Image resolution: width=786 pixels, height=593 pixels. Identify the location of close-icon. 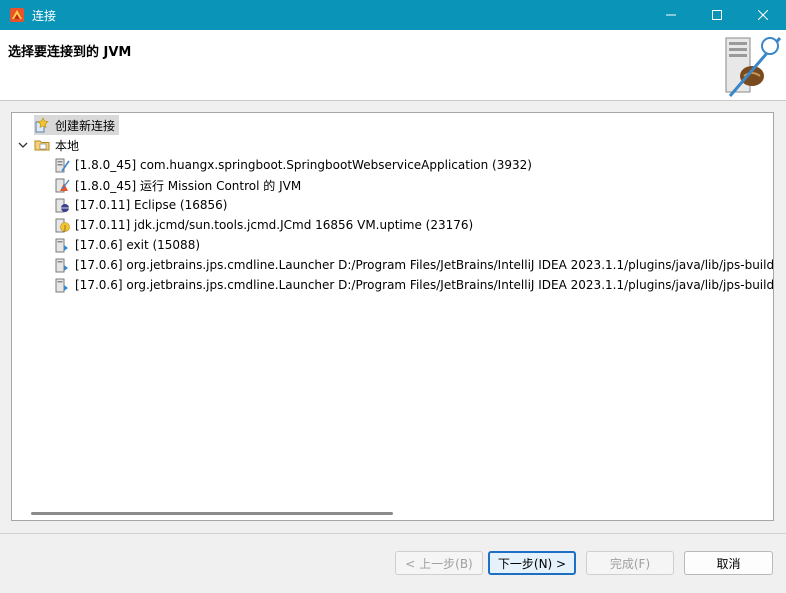
(763, 15).